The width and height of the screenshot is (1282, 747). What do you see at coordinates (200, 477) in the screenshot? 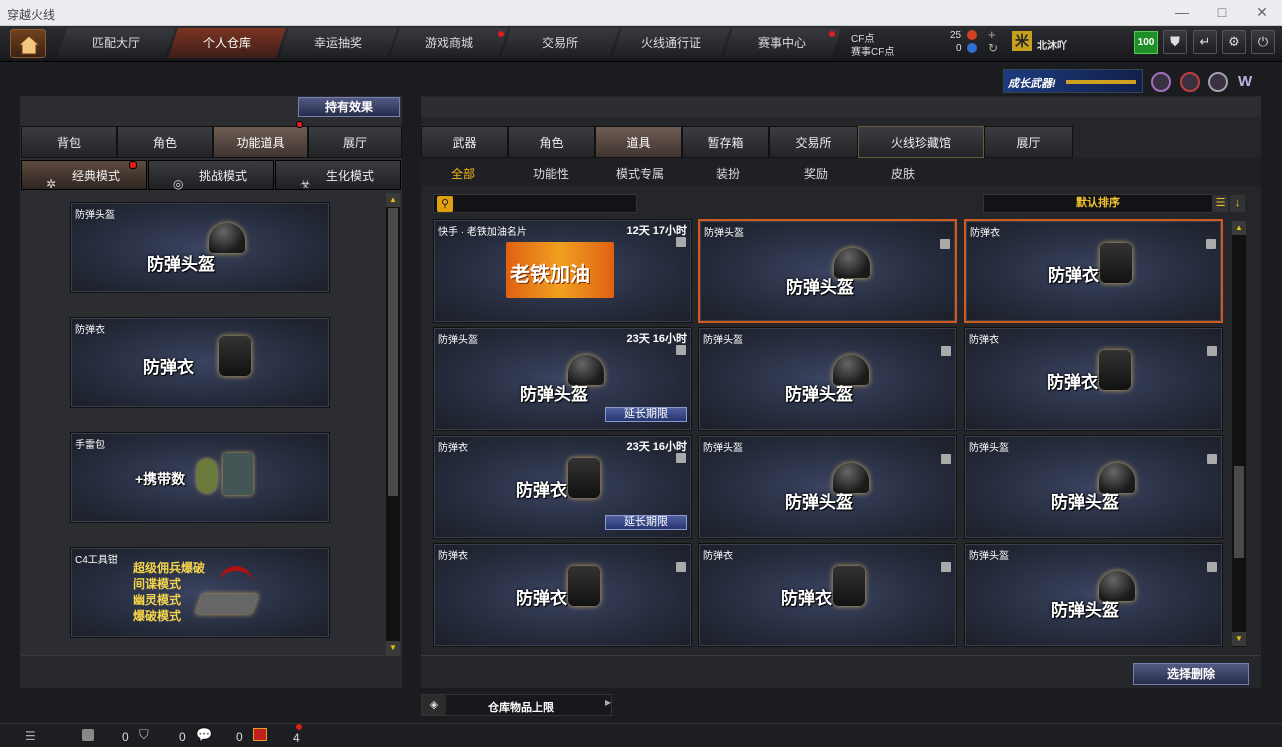
I see `left-card: 手雷包 +携带数` at bounding box center [200, 477].